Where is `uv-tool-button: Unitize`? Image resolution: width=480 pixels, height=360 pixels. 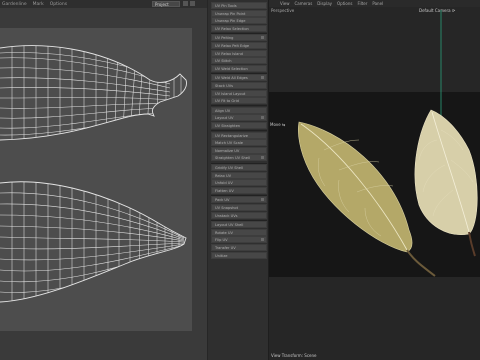 uv-tool-button: Unitize is located at coordinates (239, 255).